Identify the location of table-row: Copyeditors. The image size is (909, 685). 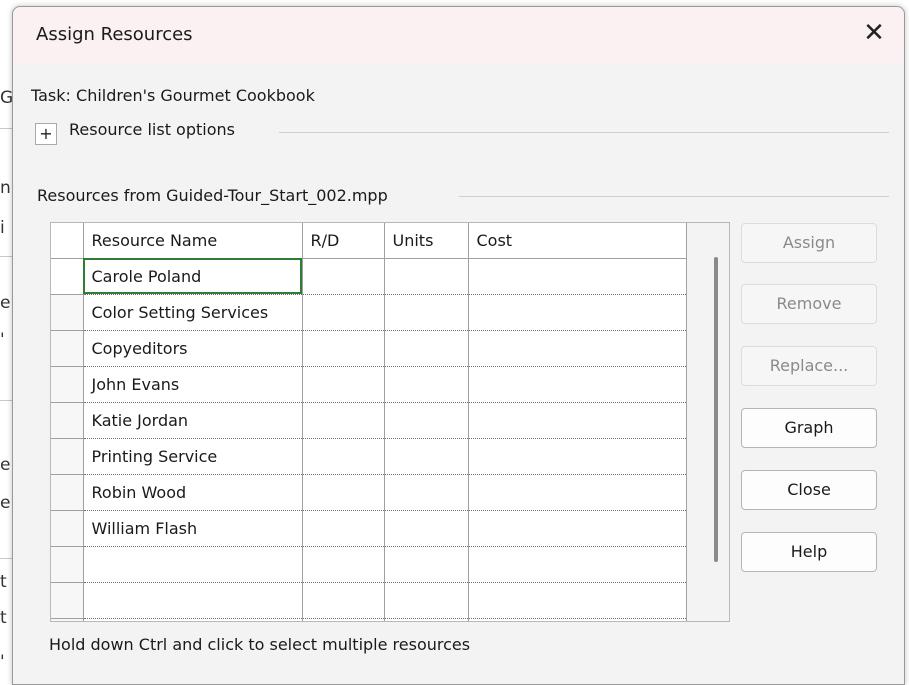
(369, 348).